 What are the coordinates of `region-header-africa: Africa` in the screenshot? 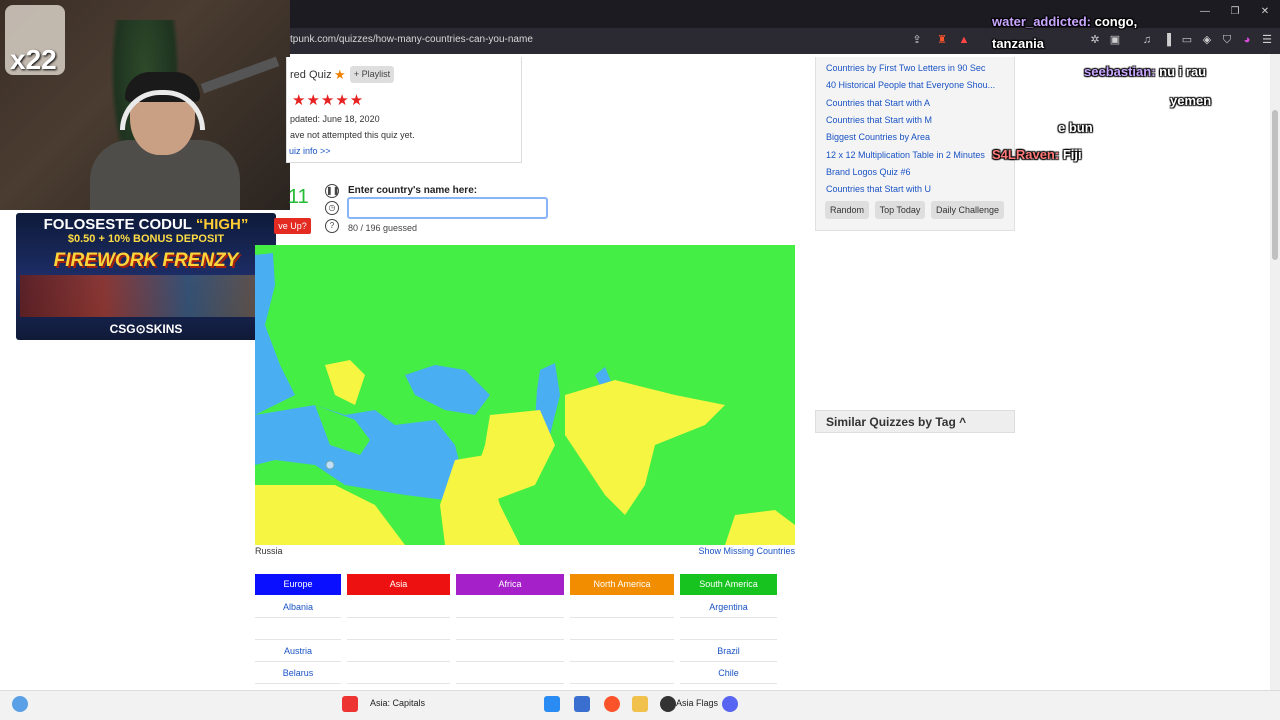 It's located at (510, 584).